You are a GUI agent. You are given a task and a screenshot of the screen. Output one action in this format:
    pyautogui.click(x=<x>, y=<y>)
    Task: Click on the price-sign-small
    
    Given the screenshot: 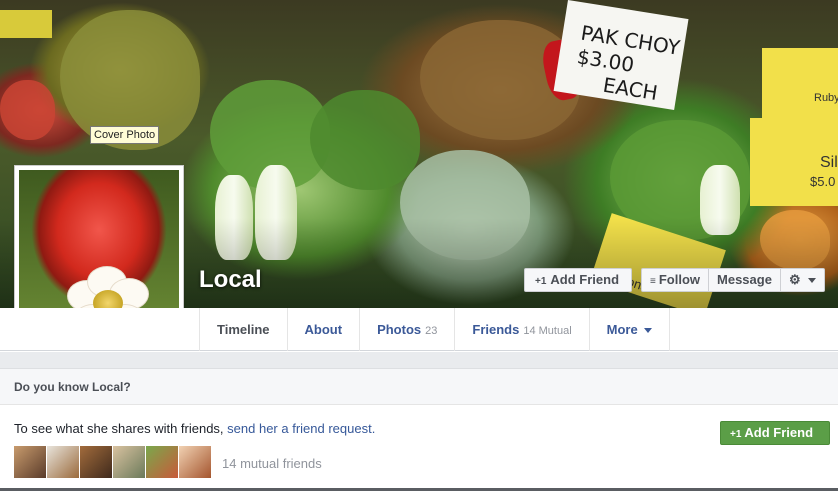 What is the action you would take?
    pyautogui.click(x=26, y=24)
    